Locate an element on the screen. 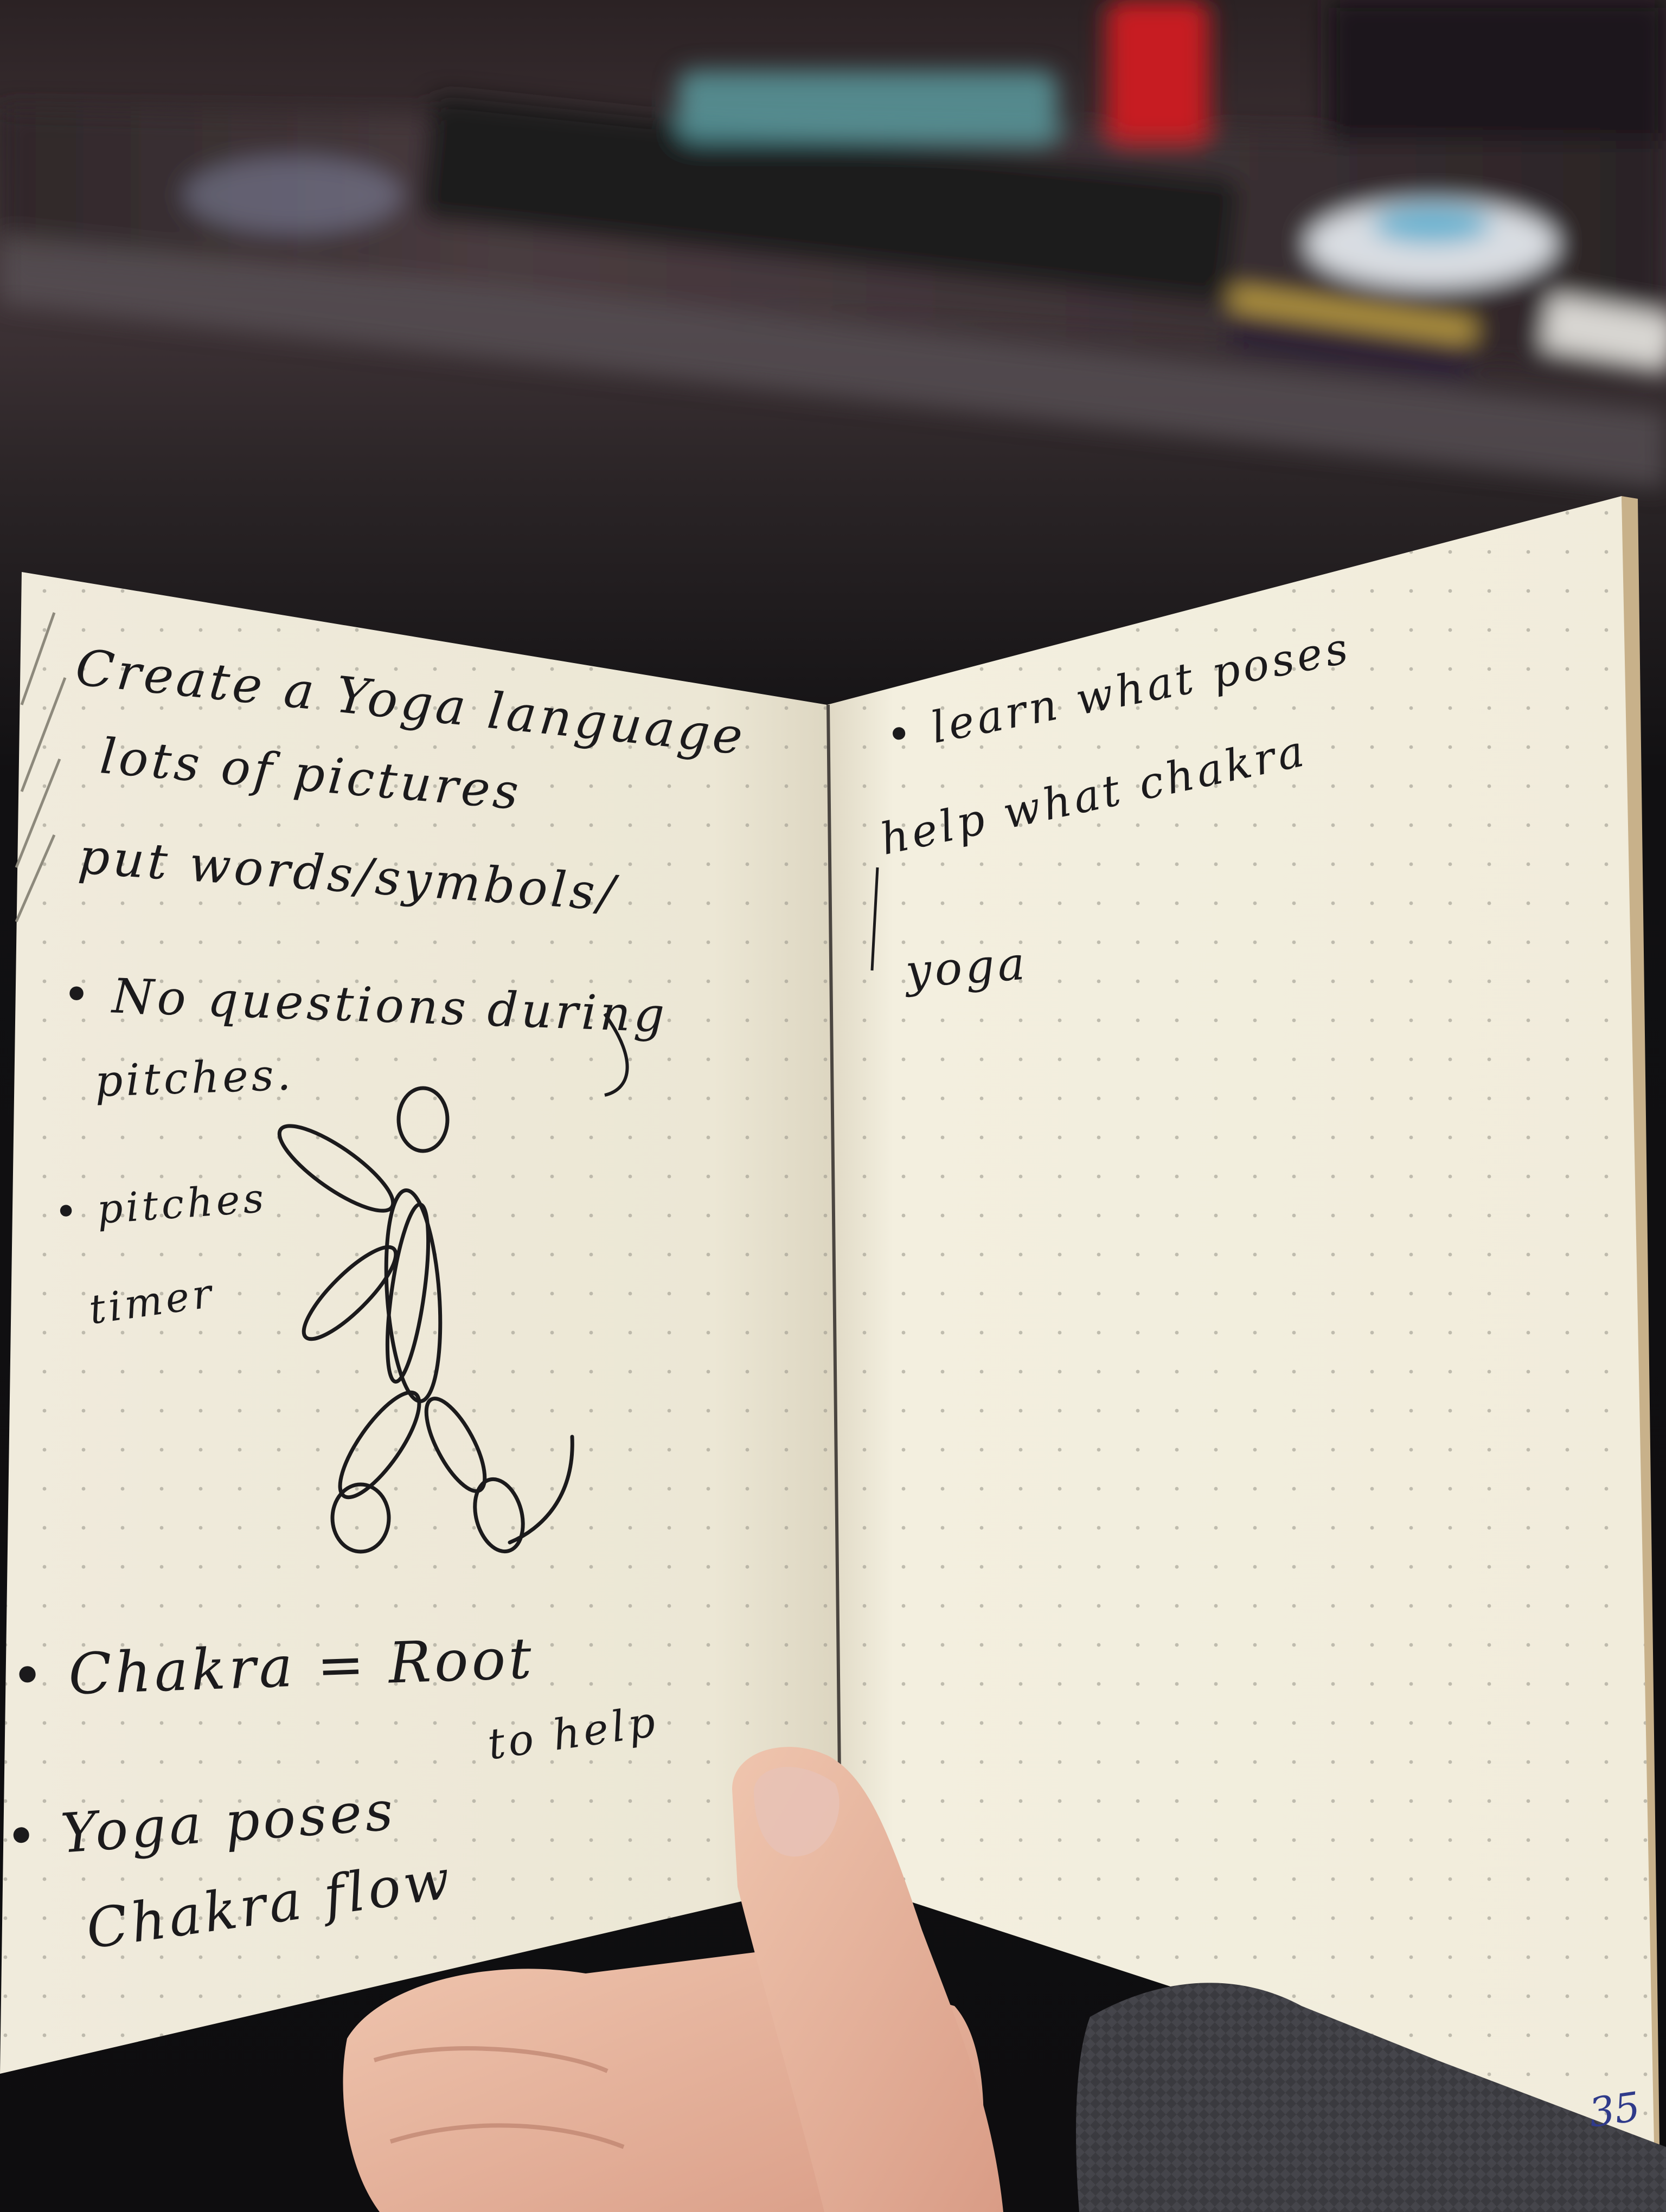 Image resolution: width=1666 pixels, height=2212 pixels. note-line-yoga: yoga is located at coordinates (967, 967).